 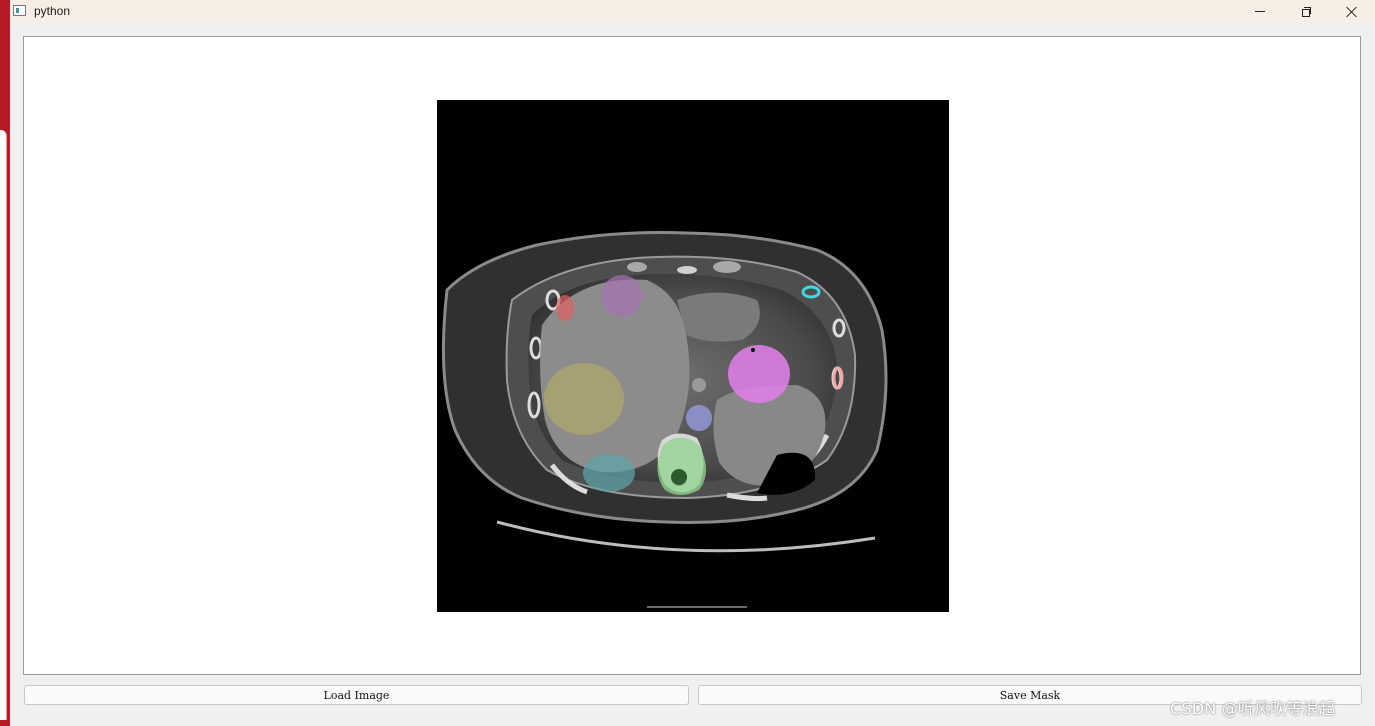 I want to click on background-window-edge, so click(x=5, y=363).